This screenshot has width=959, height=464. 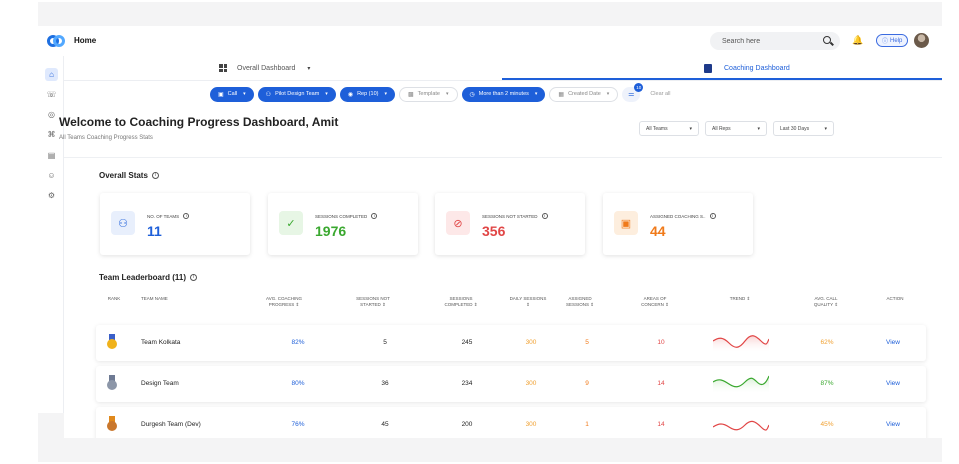 What do you see at coordinates (511, 343) in the screenshot?
I see `table-row: Team Kolkata 82% 5 245 300 5 10 62% View` at bounding box center [511, 343].